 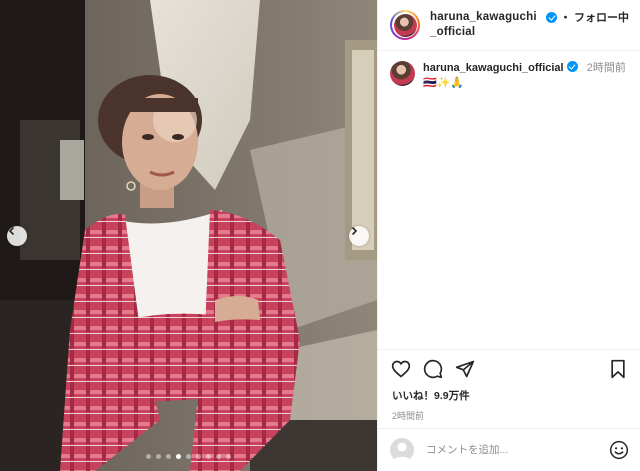 I want to click on header-follow-area: ・ フォロー中, so click(x=587, y=17).